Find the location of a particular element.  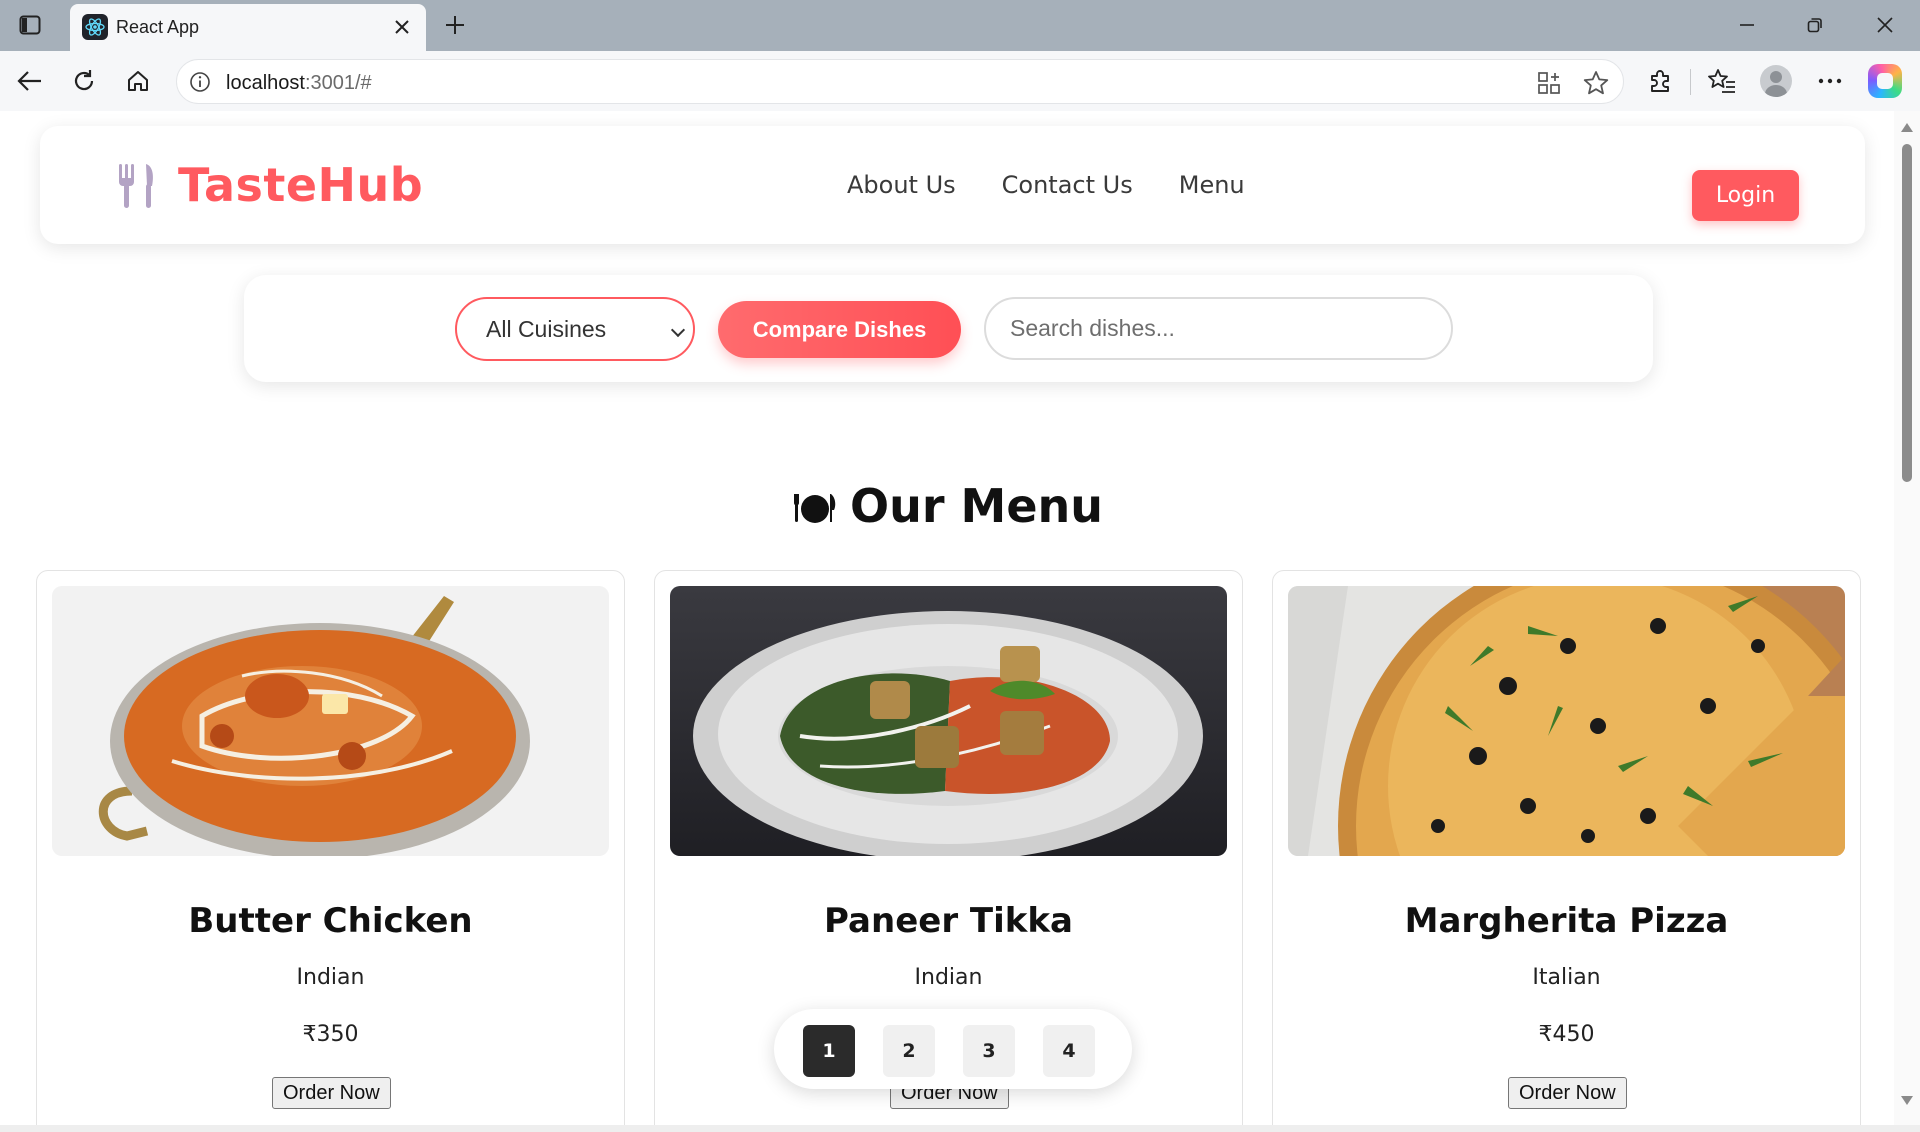

browser-tabstrip: React App is located at coordinates (960, 25).